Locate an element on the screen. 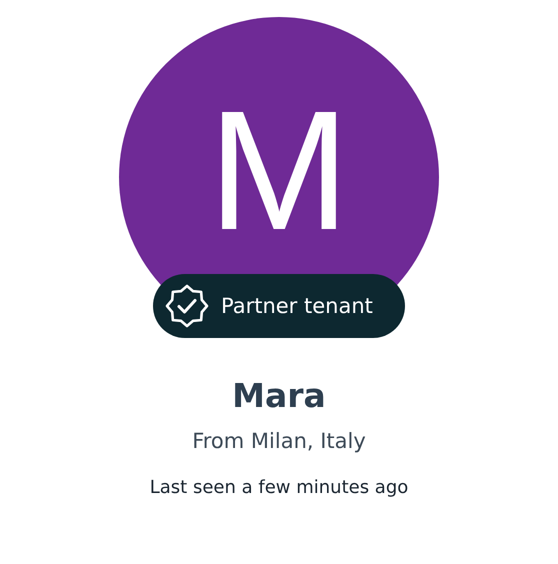  last-seen-text: Last seen a few minutes ago is located at coordinates (279, 487).